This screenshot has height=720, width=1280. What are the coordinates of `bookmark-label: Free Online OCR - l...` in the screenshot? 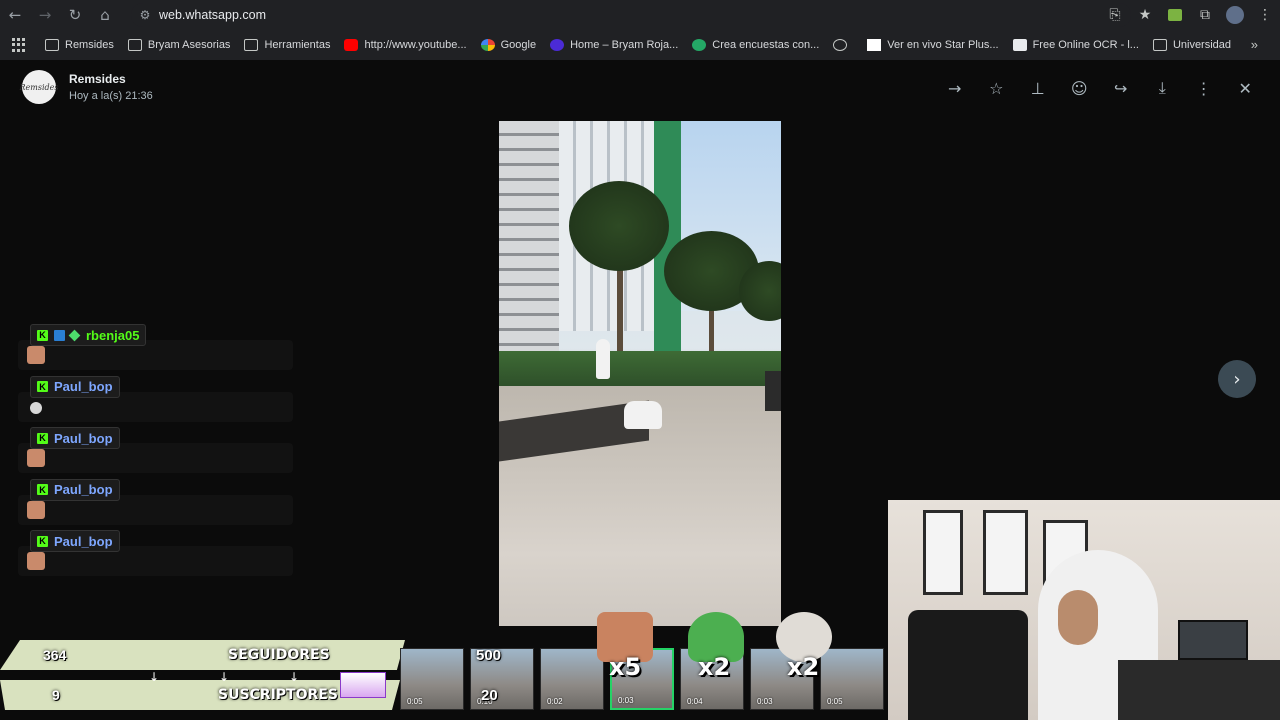 It's located at (1085, 45).